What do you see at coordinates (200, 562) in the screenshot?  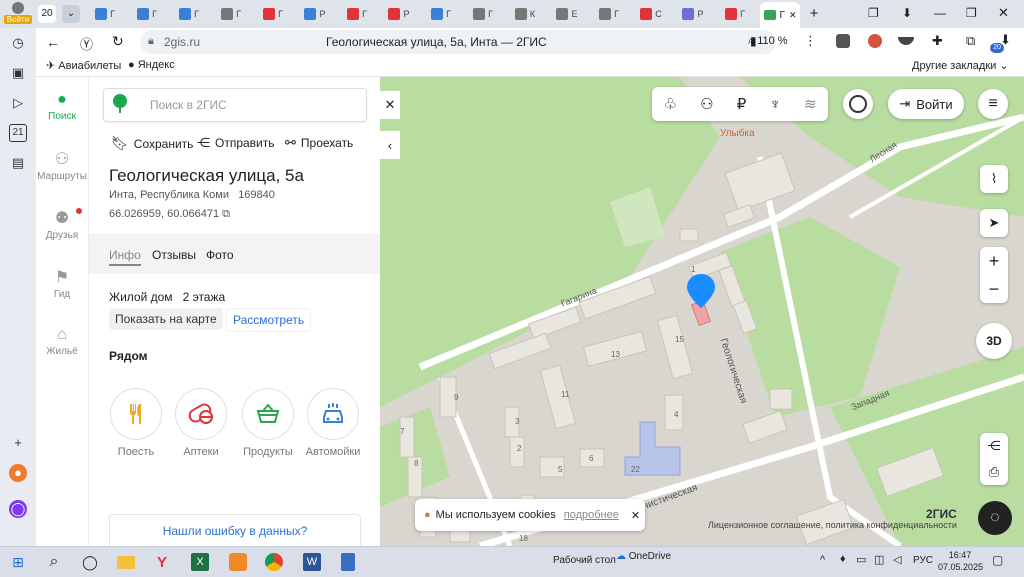 I see `excel-icon: X` at bounding box center [200, 562].